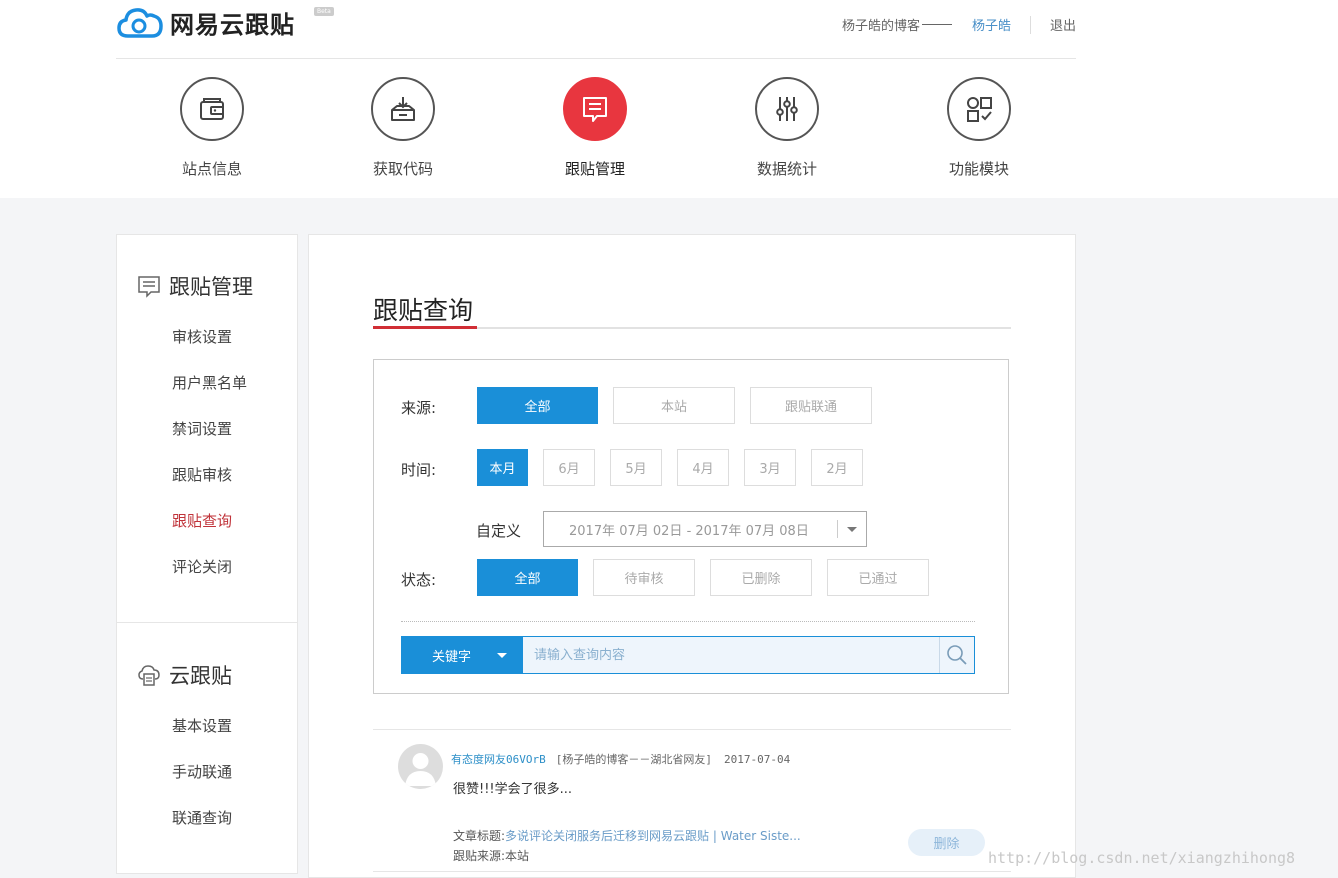 The image size is (1338, 878). Describe the element at coordinates (837, 529) in the screenshot. I see `date-range-divider` at that location.